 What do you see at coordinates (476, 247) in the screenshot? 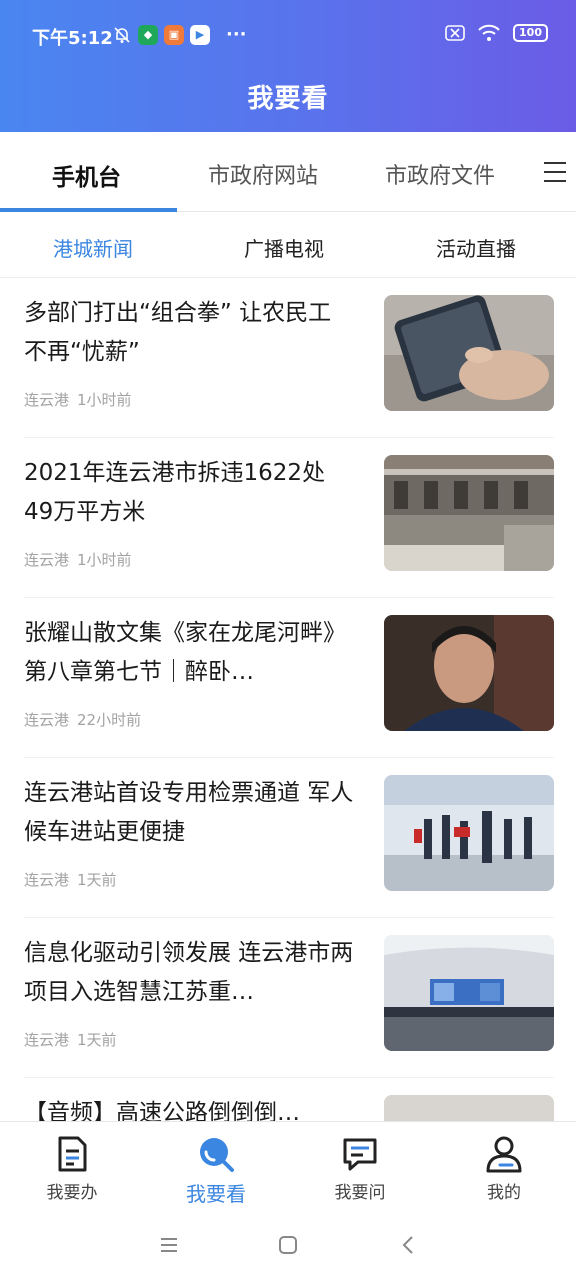
I see `subtab-live-events: 活动直播` at bounding box center [476, 247].